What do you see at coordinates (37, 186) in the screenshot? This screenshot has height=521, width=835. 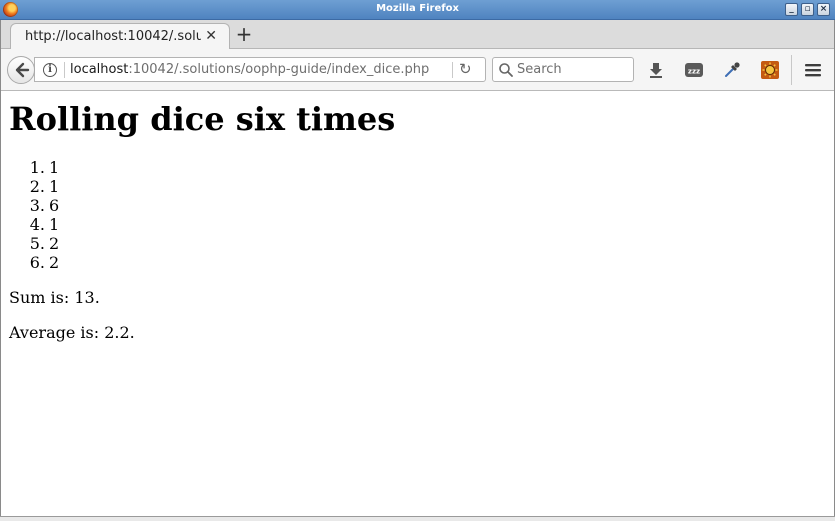 I see `list-item-number: 2.` at bounding box center [37, 186].